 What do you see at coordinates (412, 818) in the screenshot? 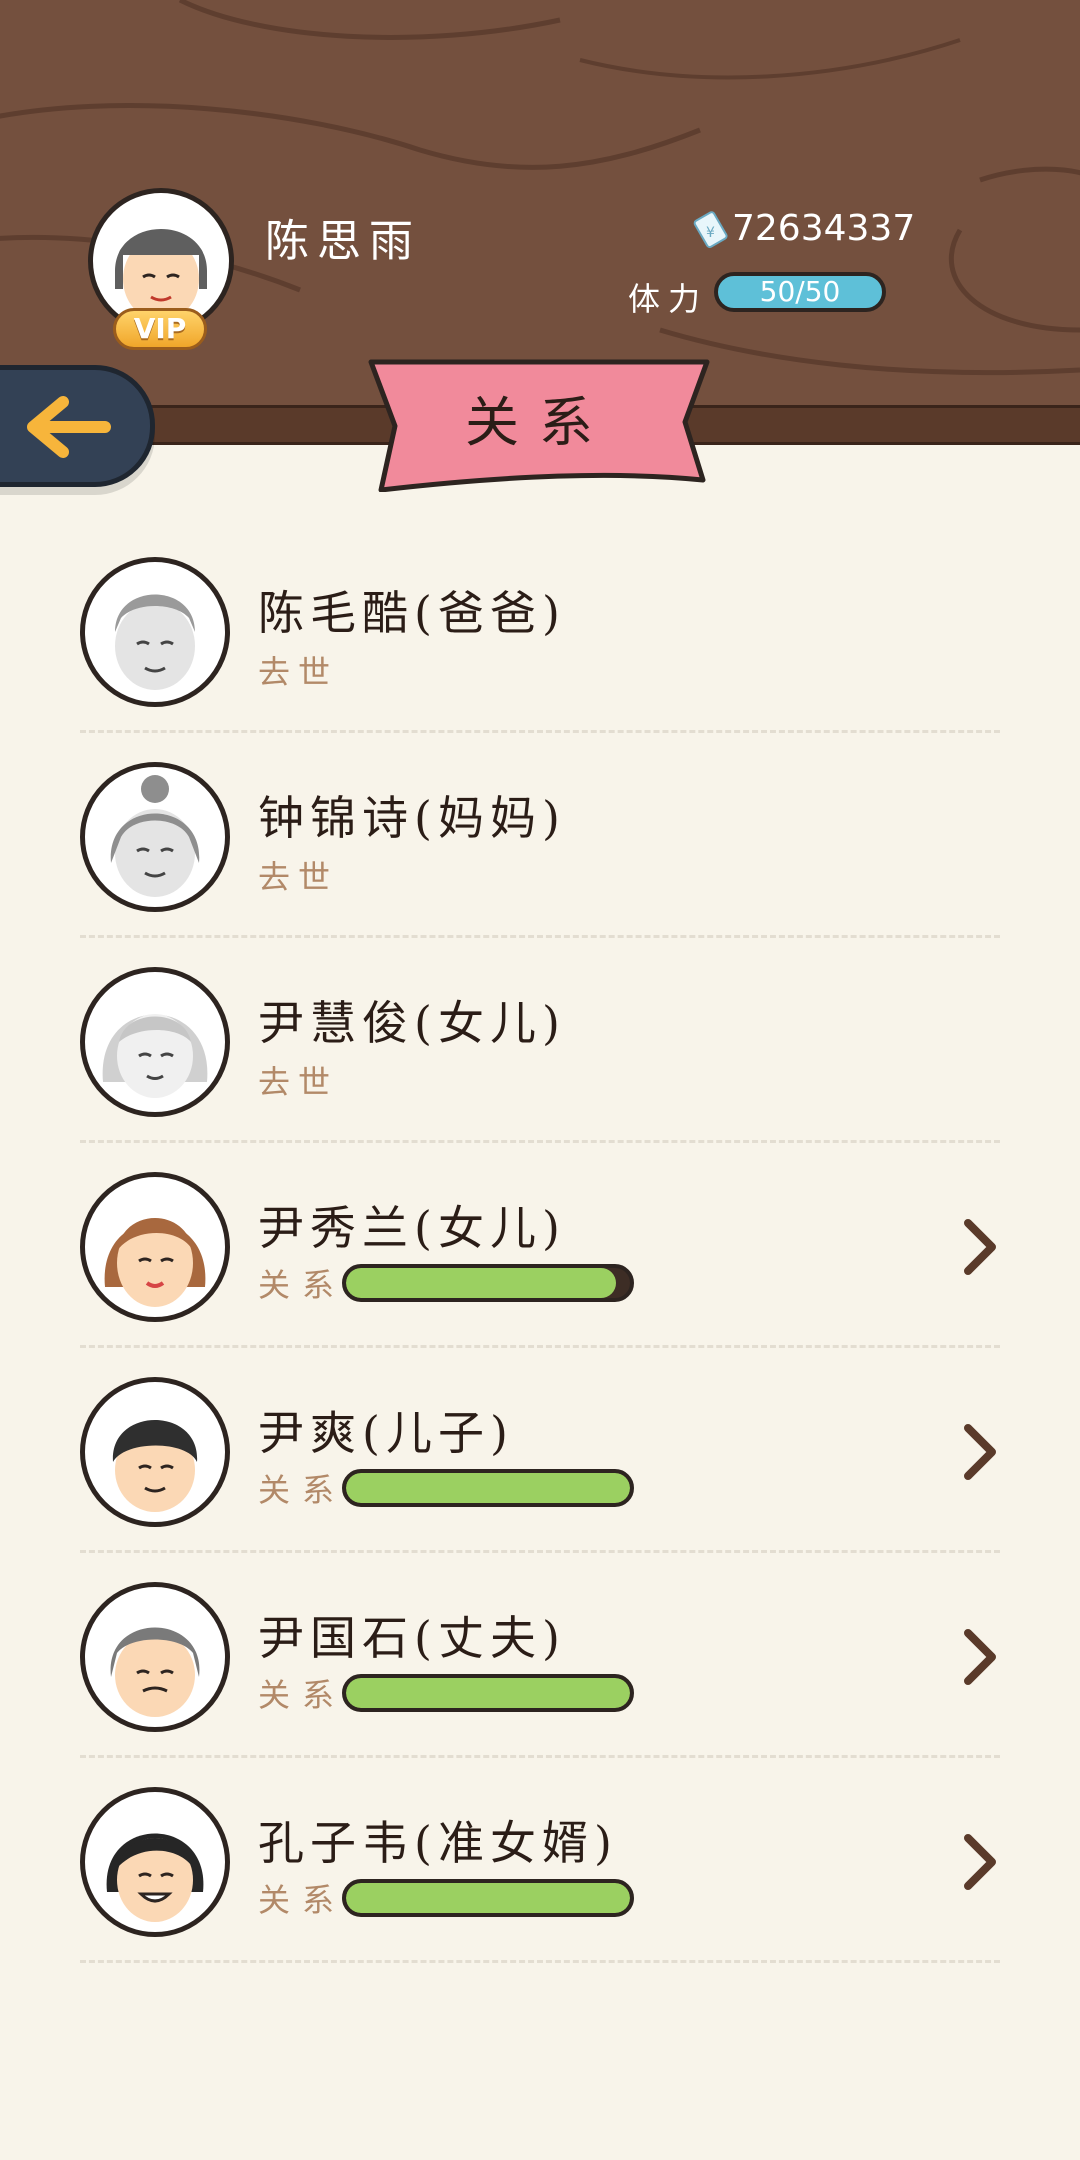
I see `relative-name: 钟锦诗(妈妈)` at bounding box center [412, 818].